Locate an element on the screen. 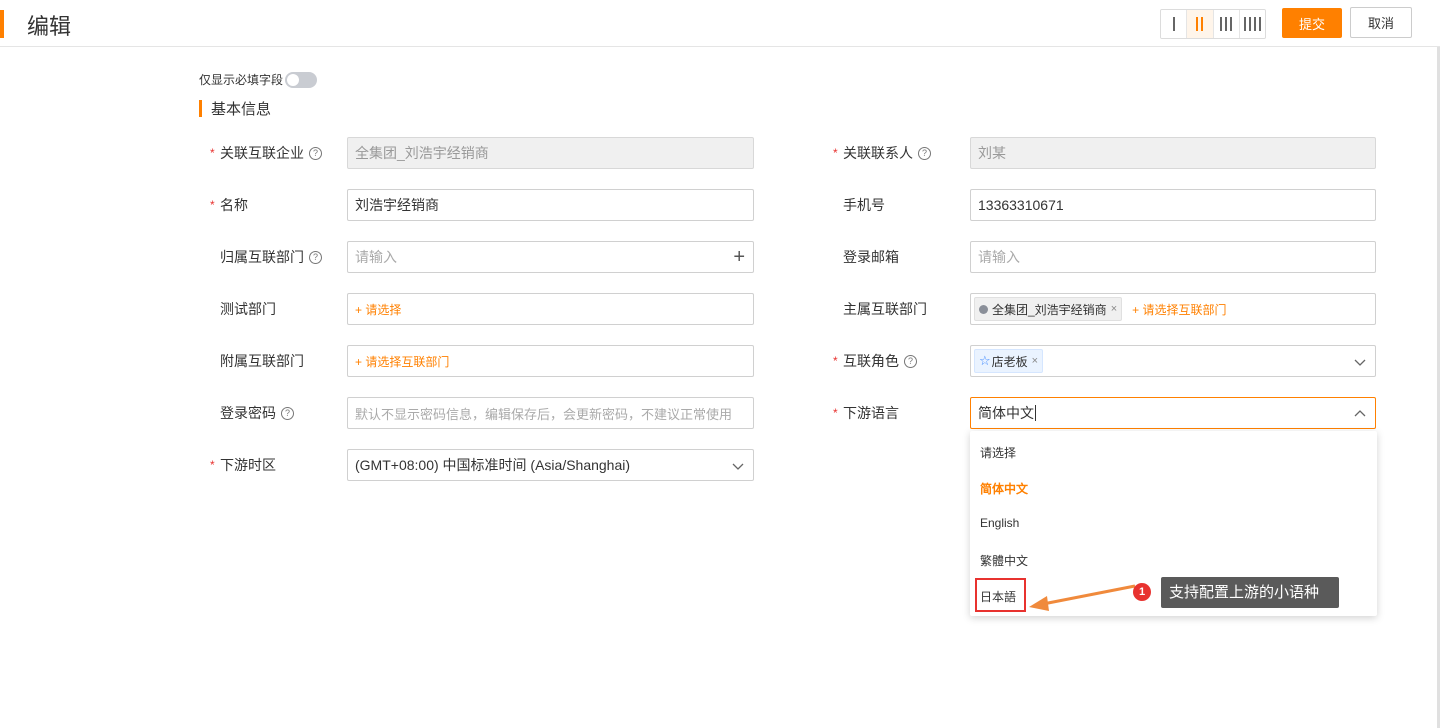 This screenshot has width=1440, height=728. layout-1-column-button is located at coordinates (1174, 24).